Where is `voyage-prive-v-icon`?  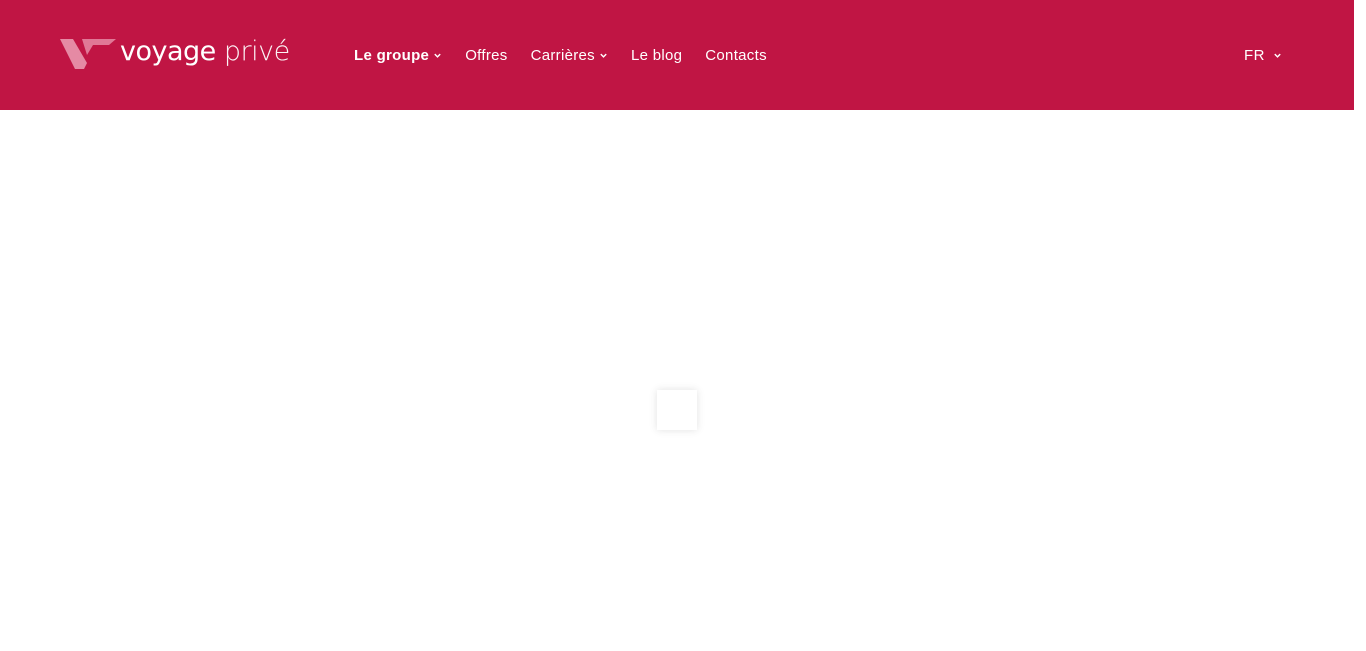 voyage-prive-v-icon is located at coordinates (88, 54).